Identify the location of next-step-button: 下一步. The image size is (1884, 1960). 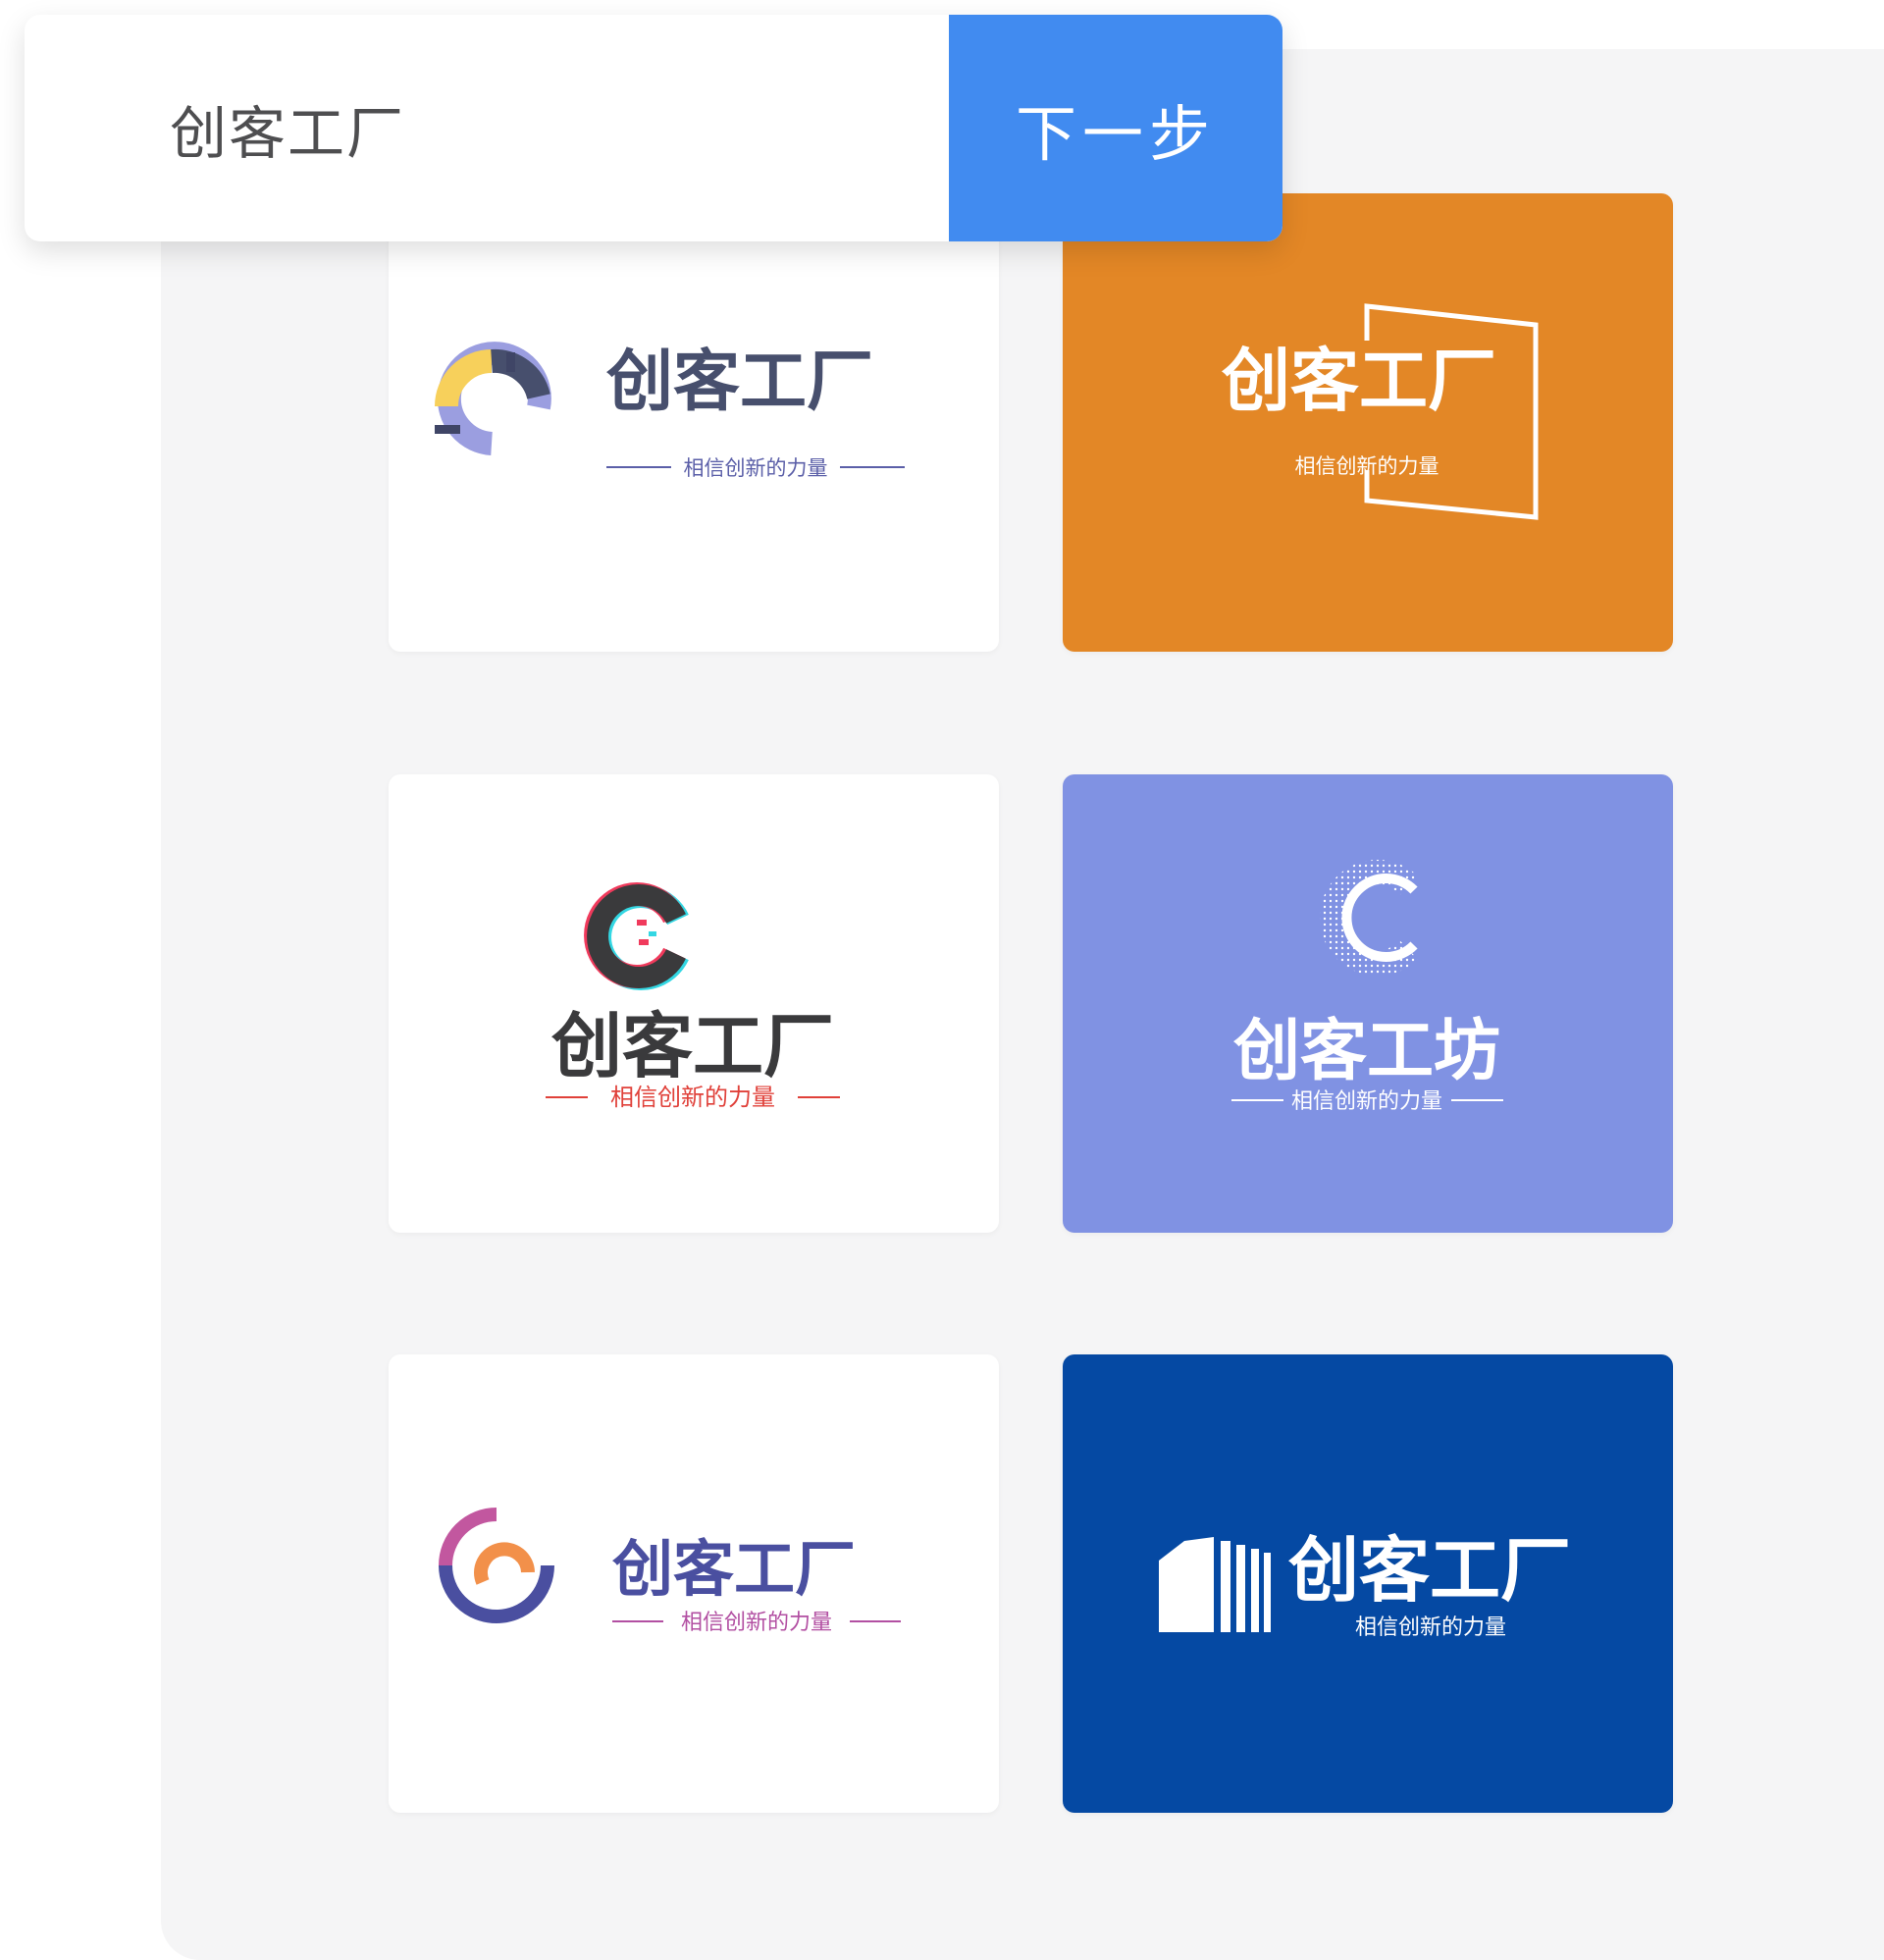
(1115, 128).